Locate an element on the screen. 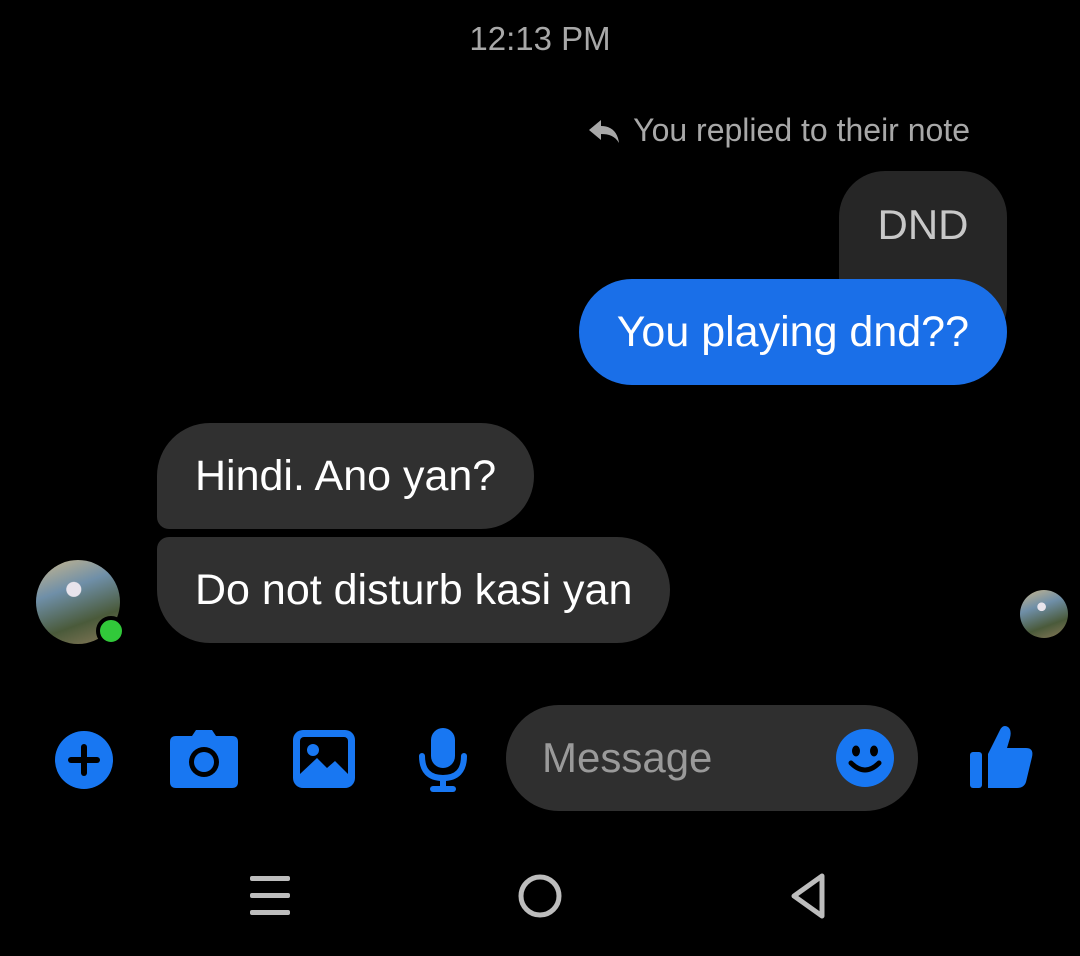 The width and height of the screenshot is (1080, 956). online-status-indicator is located at coordinates (111, 631).